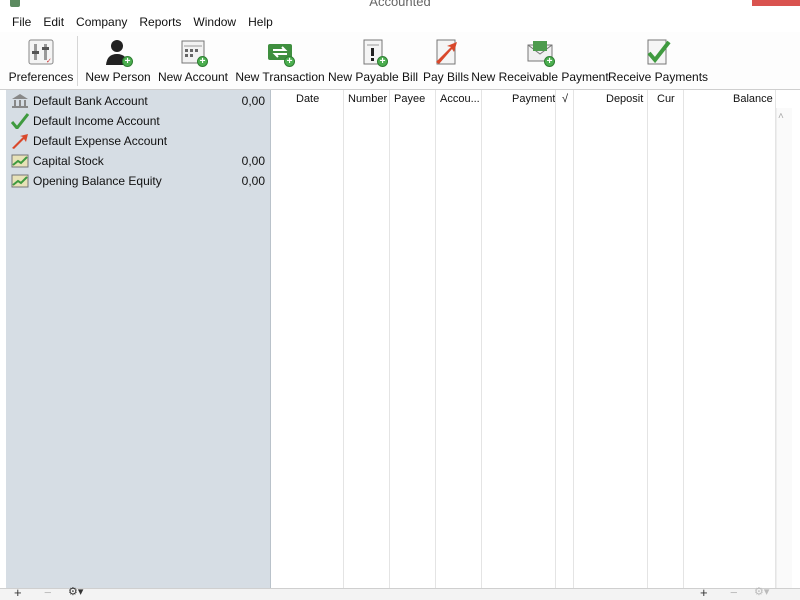 The height and width of the screenshot is (600, 800). I want to click on remove-account-button: −, so click(48, 592).